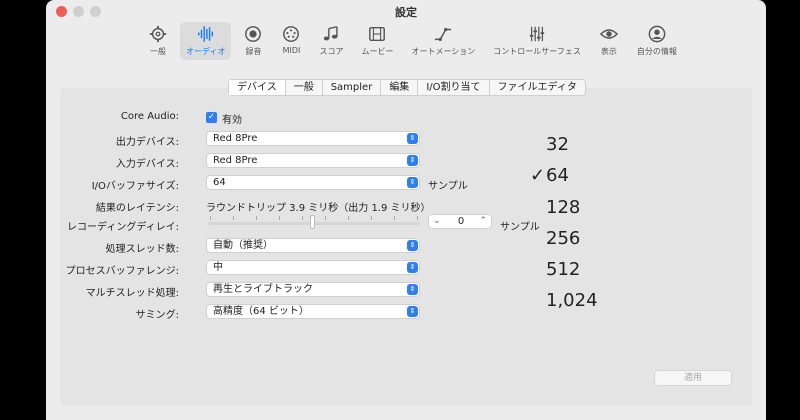 The image size is (800, 420). I want to click on output-device-label: 出力デバイス:, so click(147, 142).